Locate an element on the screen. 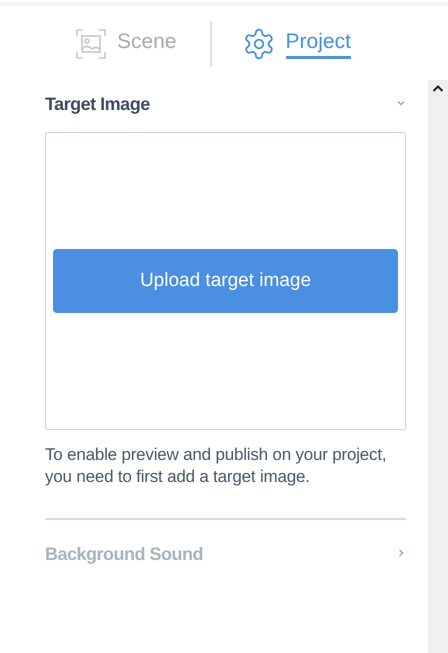  chevron-down-icon is located at coordinates (401, 103).